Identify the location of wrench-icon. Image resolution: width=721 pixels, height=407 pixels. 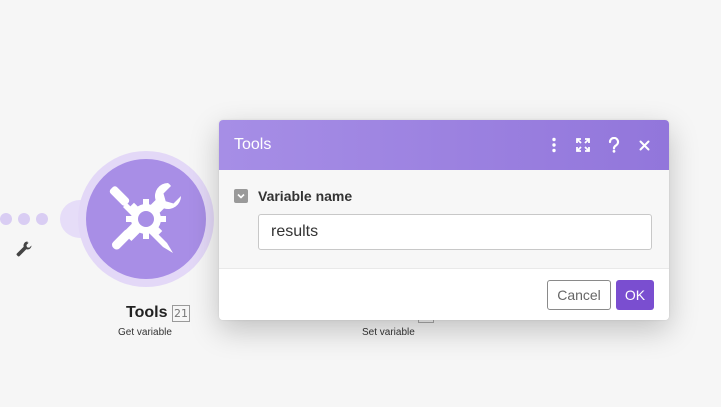
(24, 249).